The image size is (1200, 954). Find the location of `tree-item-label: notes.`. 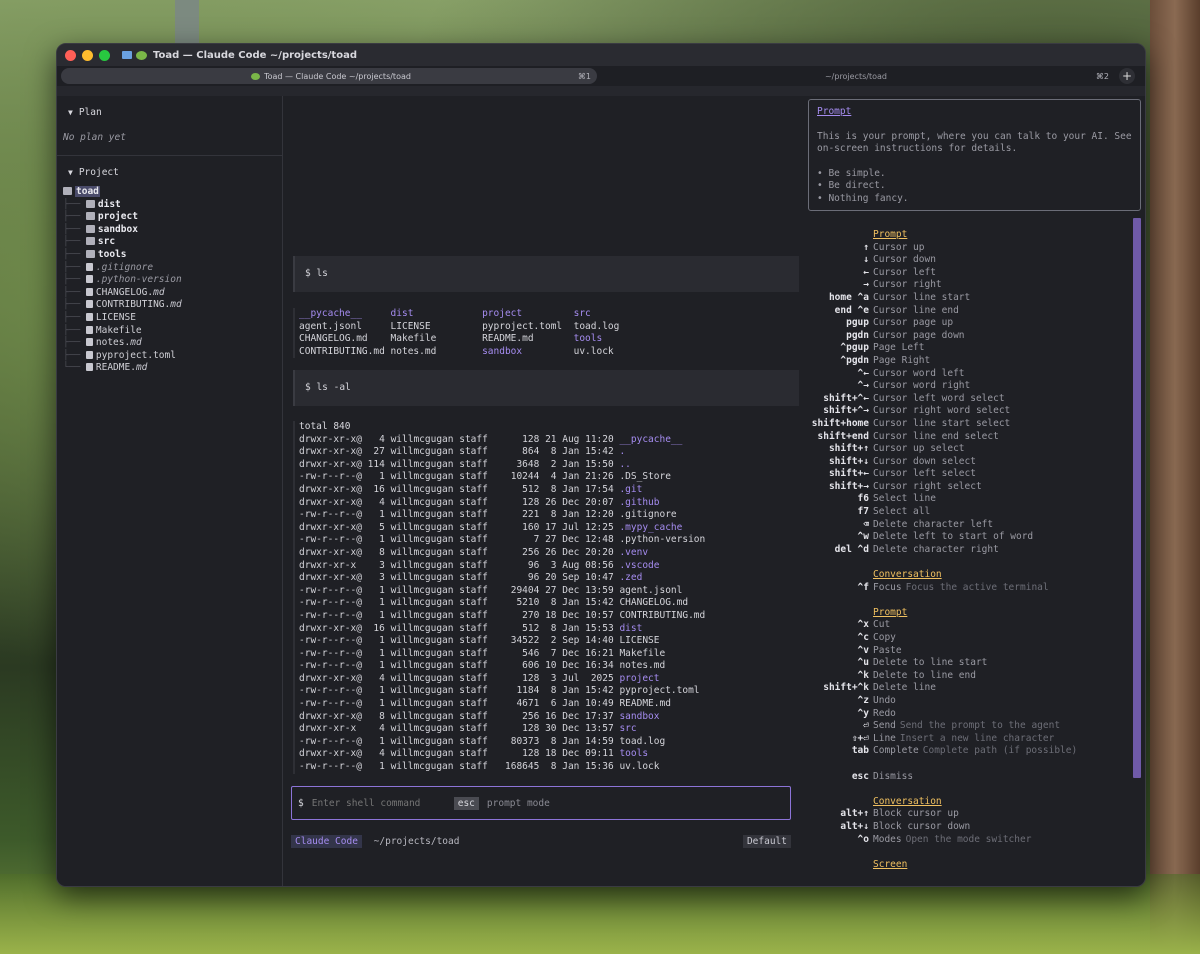

tree-item-label: notes. is located at coordinates (113, 343).